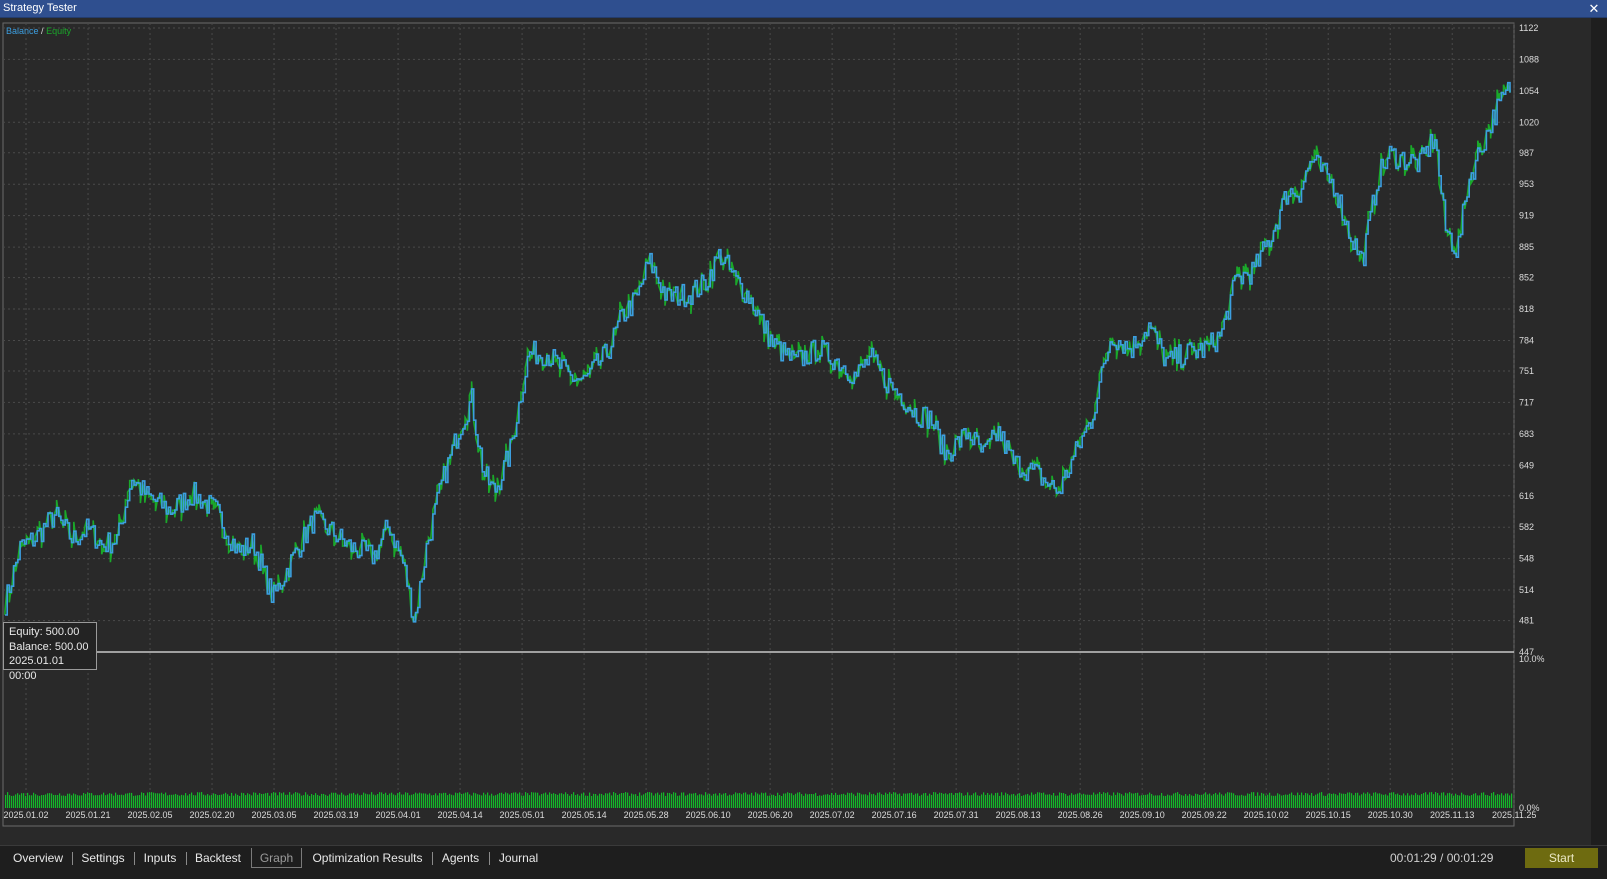  What do you see at coordinates (276, 858) in the screenshot?
I see `tab-graph: Graph` at bounding box center [276, 858].